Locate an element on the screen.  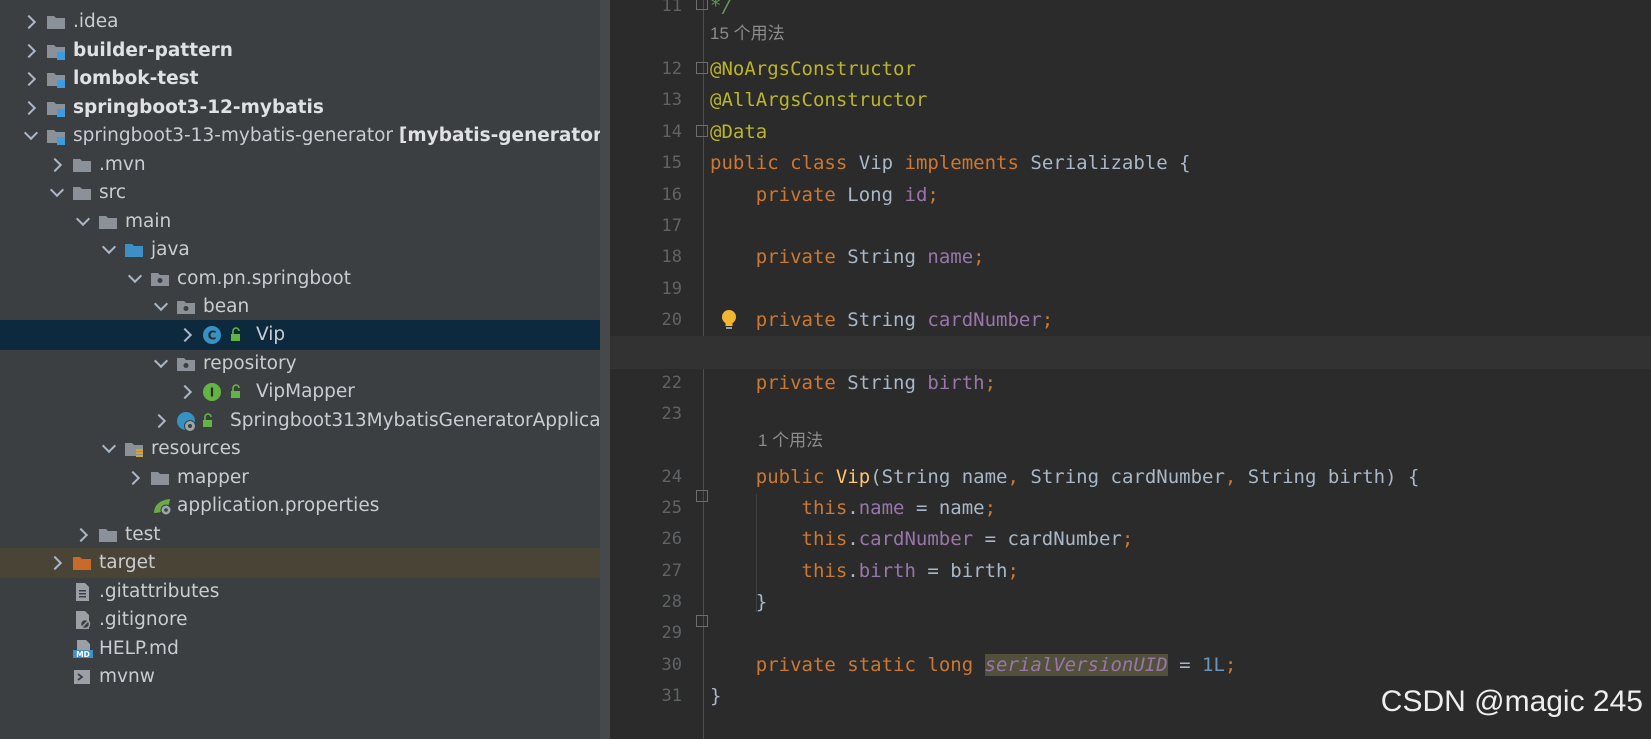
tree-item-label: src is located at coordinates (112, 193).